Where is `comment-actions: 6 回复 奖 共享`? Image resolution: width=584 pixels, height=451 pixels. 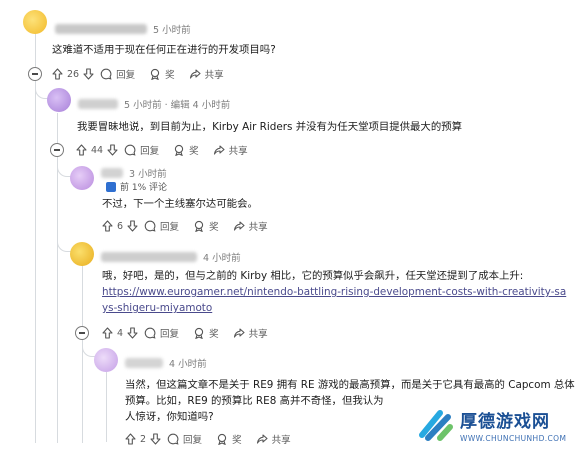
comment-actions: 6 回复 奖 共享 is located at coordinates (192, 226).